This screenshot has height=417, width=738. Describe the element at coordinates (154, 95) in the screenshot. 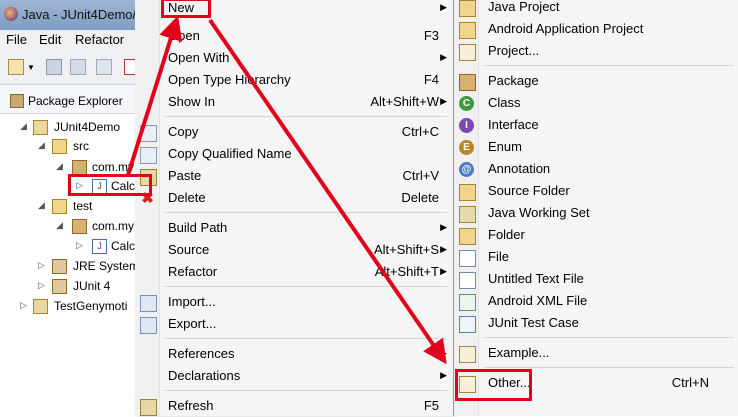

I see `arrow-file-to-new` at that location.